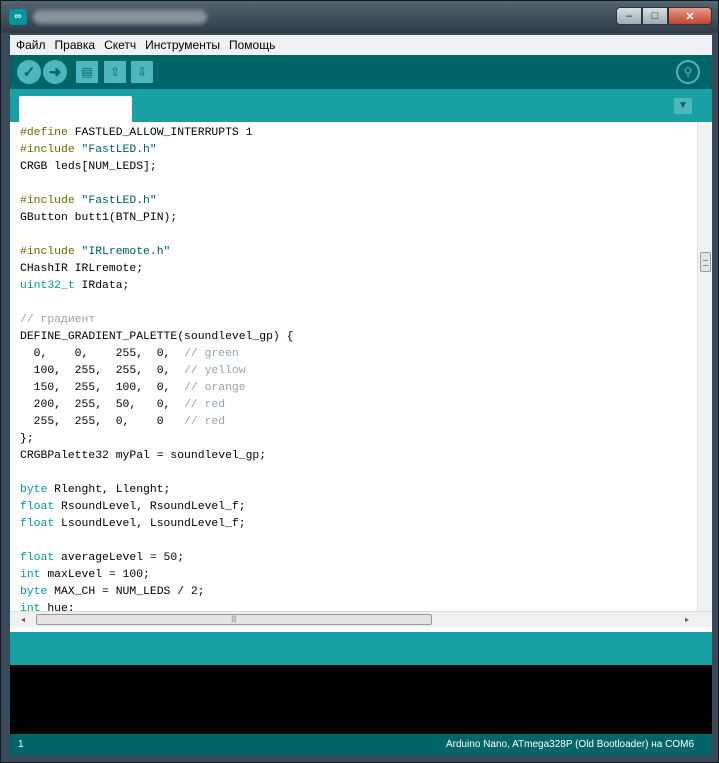 This screenshot has width=719, height=763. I want to click on code-line: float RsoundLevel, RsoundLevel_f;, so click(358, 507).